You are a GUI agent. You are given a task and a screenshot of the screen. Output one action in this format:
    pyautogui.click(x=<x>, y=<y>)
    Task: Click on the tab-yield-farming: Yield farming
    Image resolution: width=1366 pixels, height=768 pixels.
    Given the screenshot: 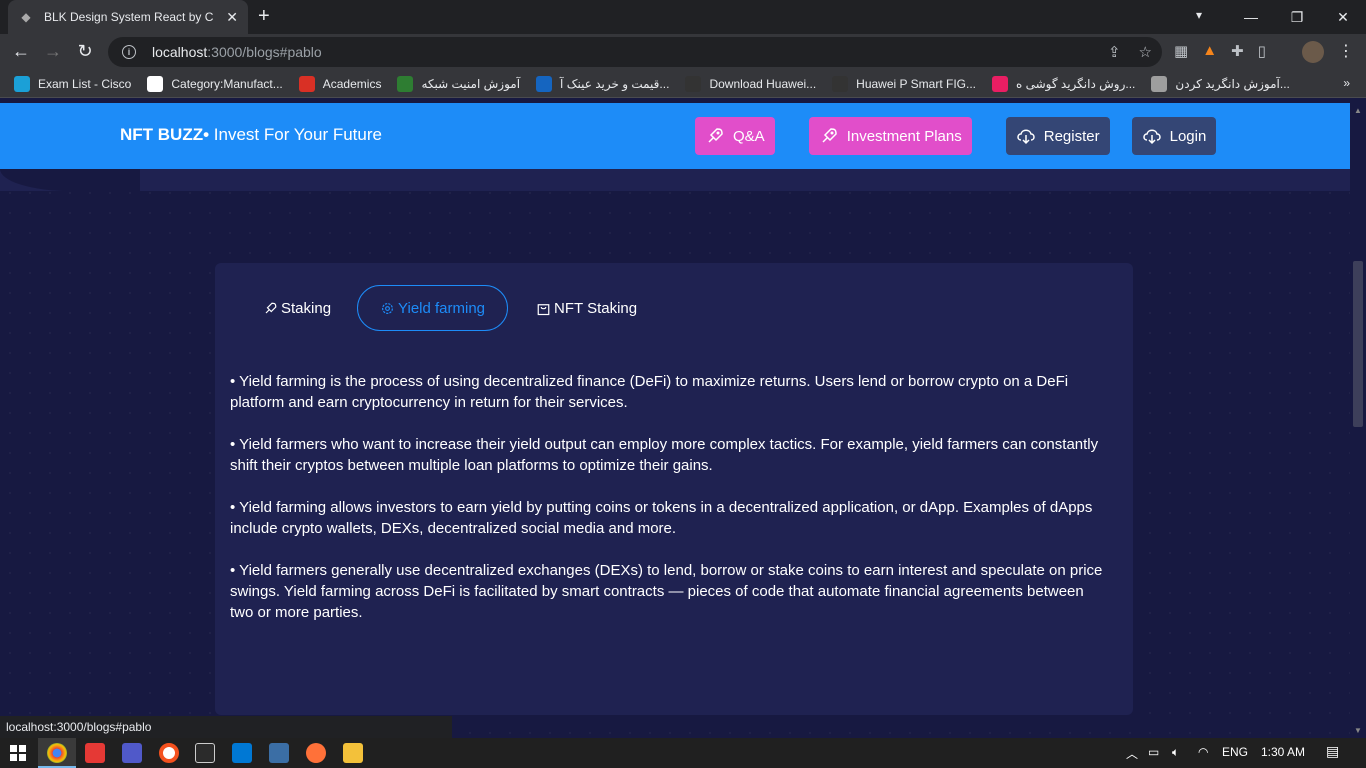 What is the action you would take?
    pyautogui.click(x=433, y=308)
    